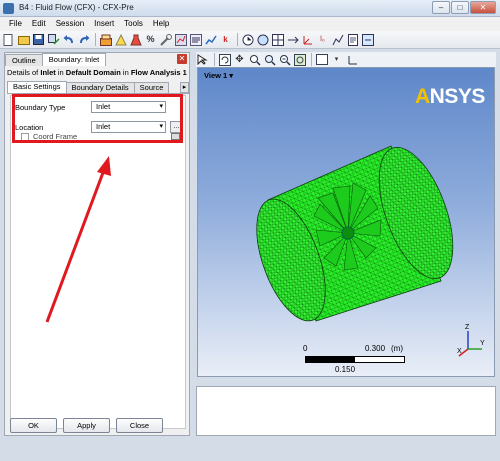 The width and height of the screenshot is (500, 461). Describe the element at coordinates (375, 348) in the screenshot. I see `scale-label-max: 0.300` at that location.